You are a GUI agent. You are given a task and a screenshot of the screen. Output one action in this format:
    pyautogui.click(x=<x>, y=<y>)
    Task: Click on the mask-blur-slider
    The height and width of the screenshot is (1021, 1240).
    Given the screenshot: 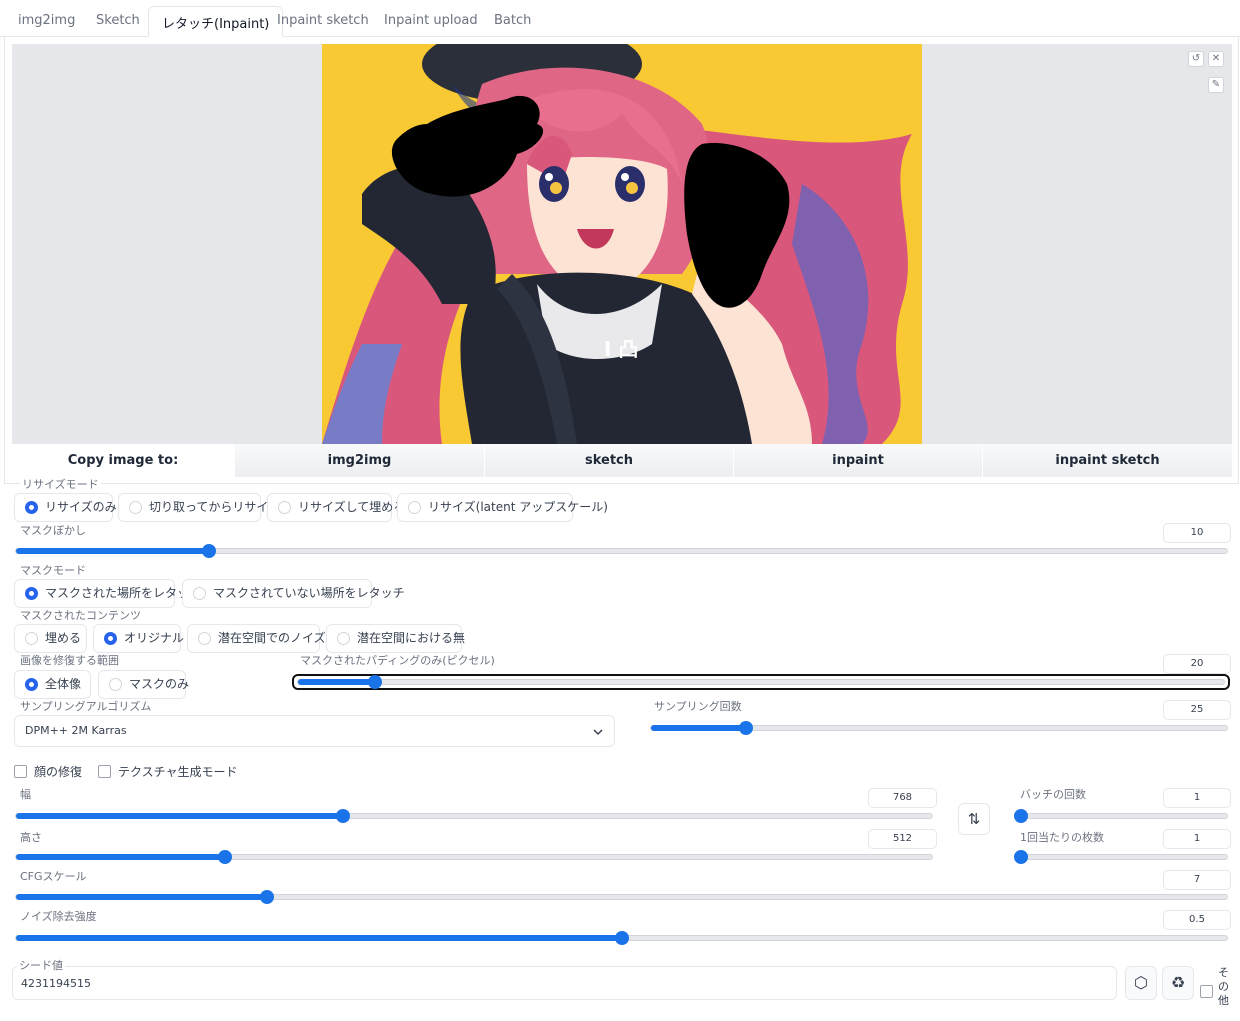 What is the action you would take?
    pyautogui.click(x=621, y=551)
    